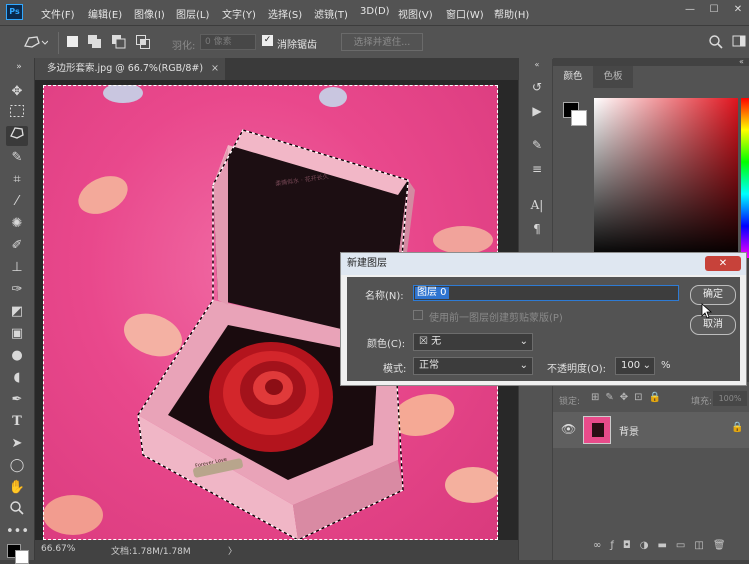  Describe the element at coordinates (570, 402) in the screenshot. I see `lock-label: 锁定:` at that location.